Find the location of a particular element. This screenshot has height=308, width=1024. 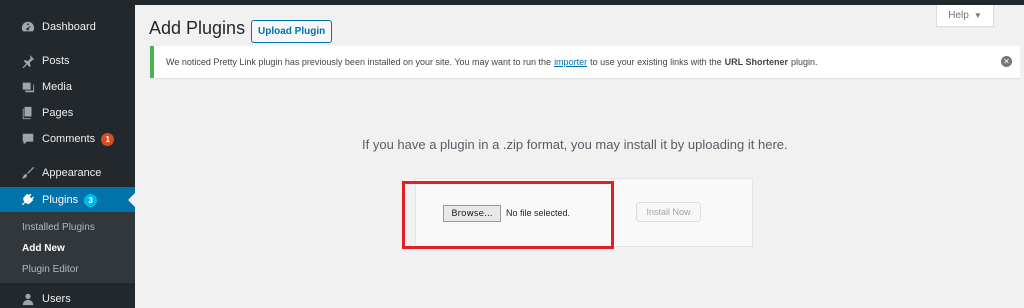

caret-down-icon: ▼ is located at coordinates (977, 15).